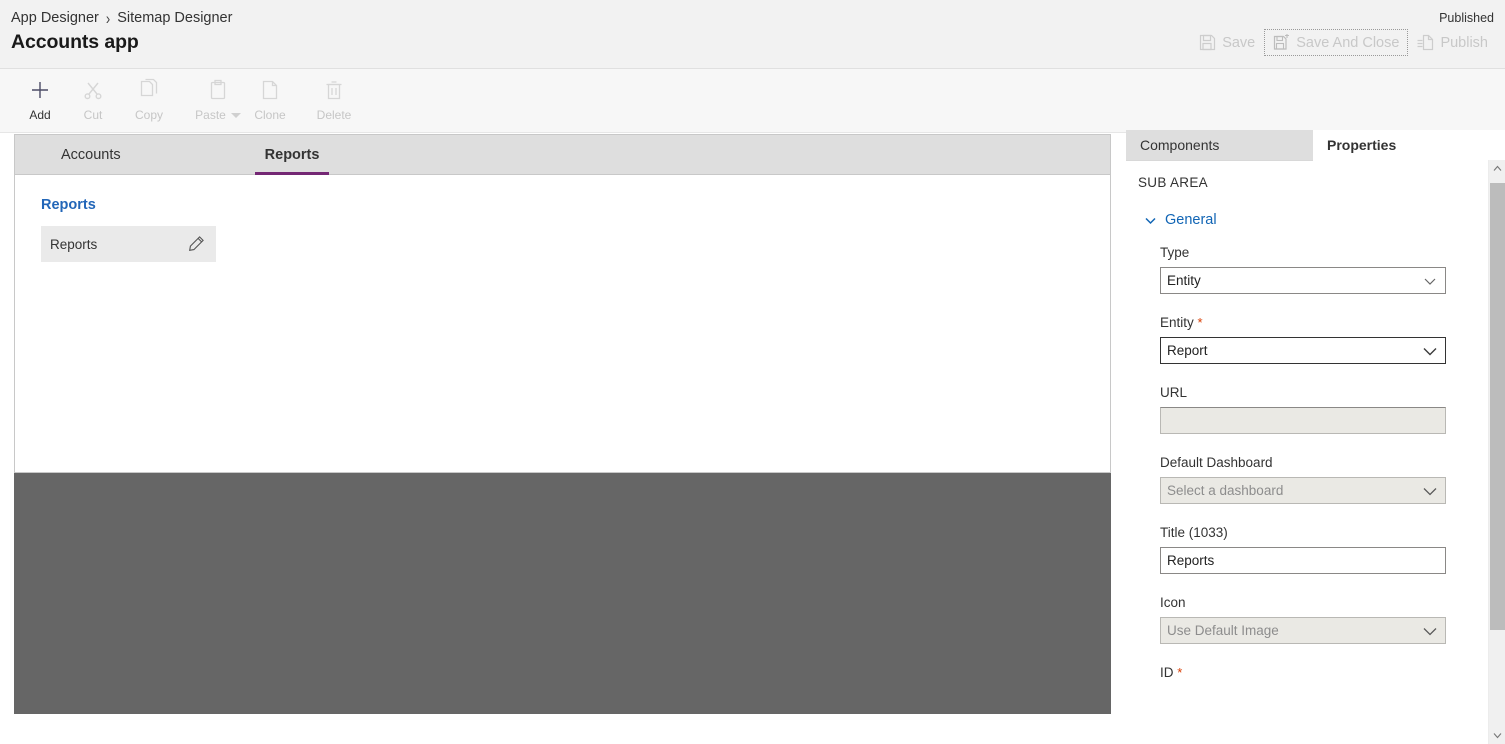  I want to click on save-button-label: Save, so click(1239, 42).